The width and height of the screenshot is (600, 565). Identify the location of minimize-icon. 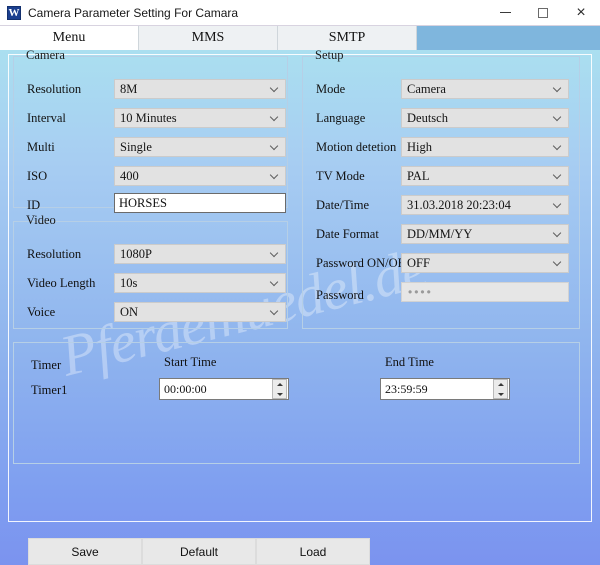
(505, 12).